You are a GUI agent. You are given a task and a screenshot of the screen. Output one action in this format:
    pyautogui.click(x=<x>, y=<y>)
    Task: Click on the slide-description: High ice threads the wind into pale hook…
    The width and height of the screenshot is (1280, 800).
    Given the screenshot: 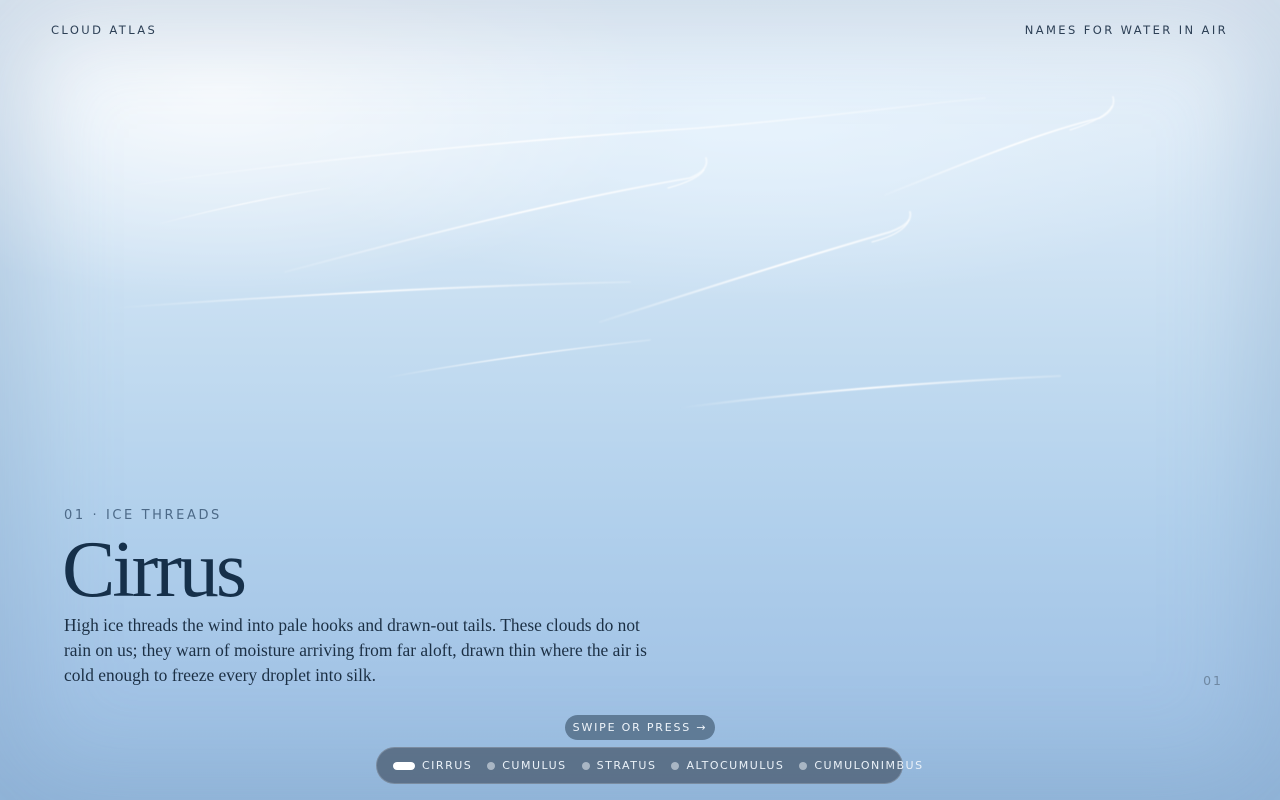 What is the action you would take?
    pyautogui.click(x=355, y=650)
    